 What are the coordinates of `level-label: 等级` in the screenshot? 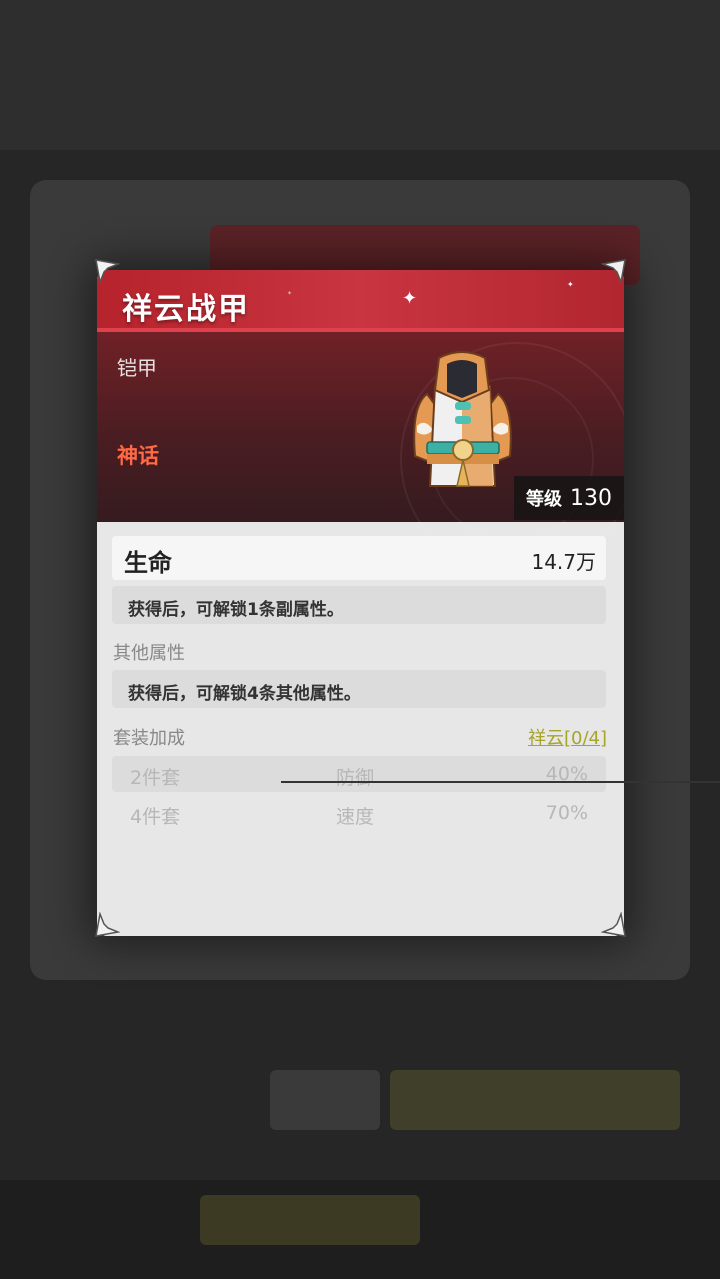 It's located at (544, 499).